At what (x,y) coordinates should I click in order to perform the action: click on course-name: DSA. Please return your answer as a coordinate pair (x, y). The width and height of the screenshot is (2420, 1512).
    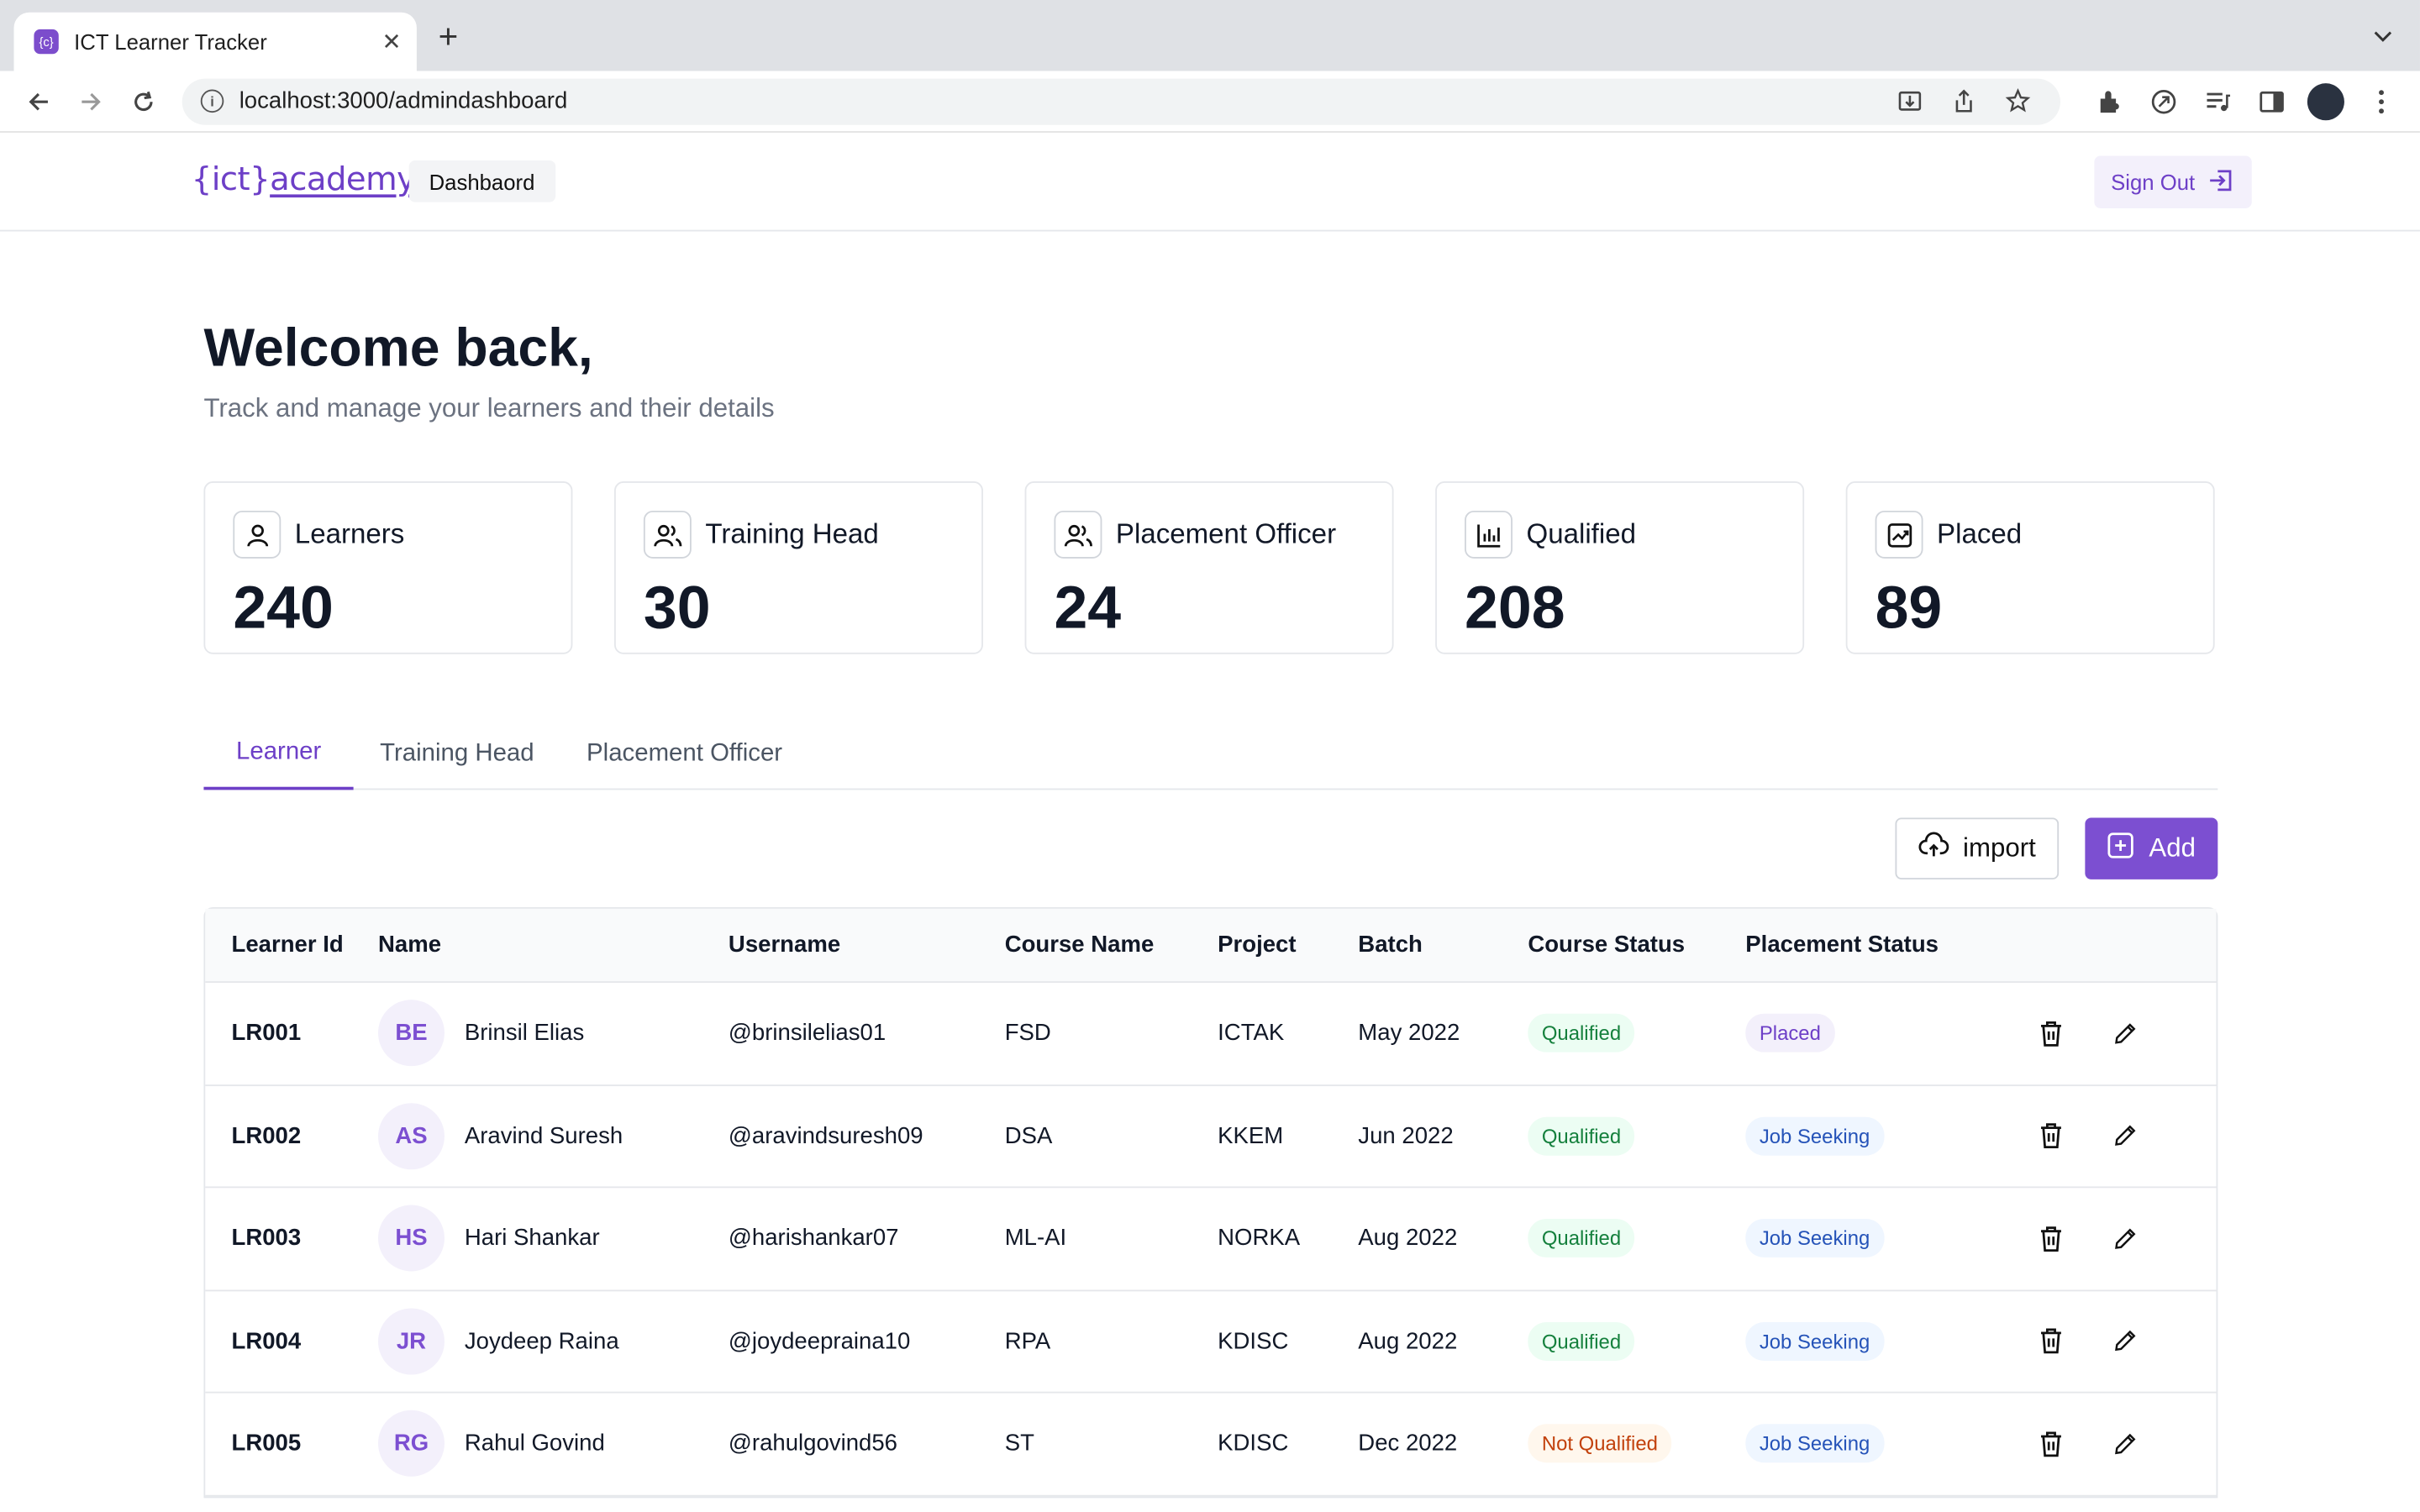
    Looking at the image, I should click on (1028, 1135).